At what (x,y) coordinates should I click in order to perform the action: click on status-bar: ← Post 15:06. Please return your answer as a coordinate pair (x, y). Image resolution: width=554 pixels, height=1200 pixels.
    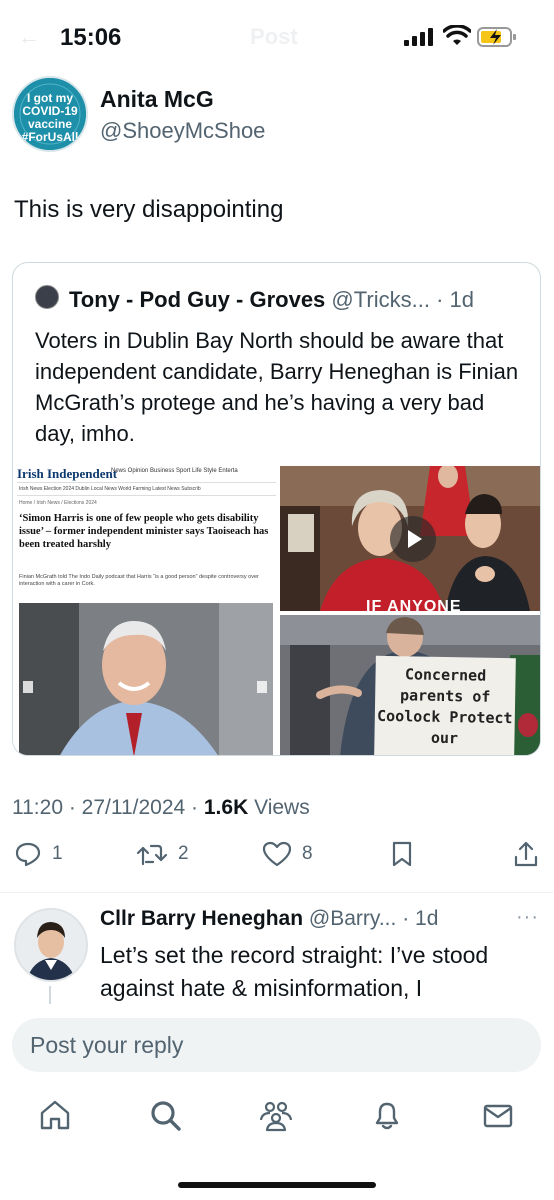
    Looking at the image, I should click on (277, 36).